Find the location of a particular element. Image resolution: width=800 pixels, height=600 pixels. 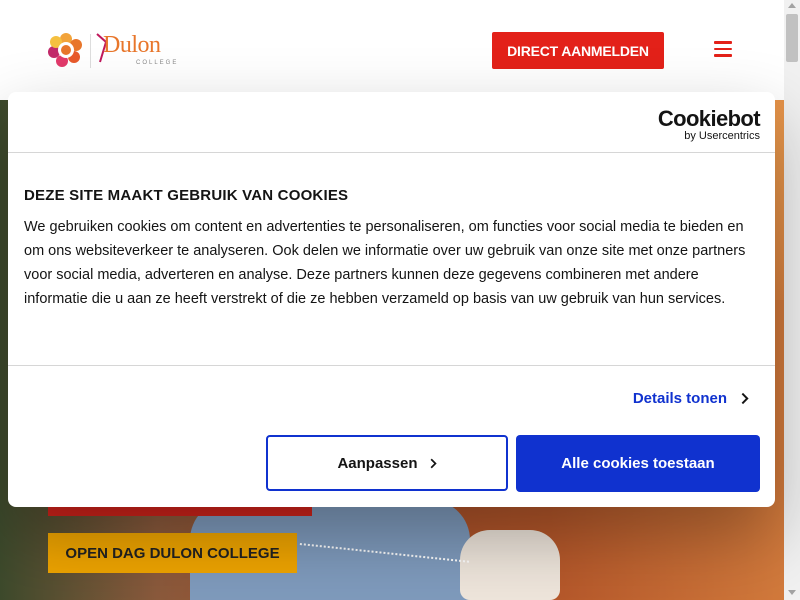

flower-logo-icon is located at coordinates (65, 50).